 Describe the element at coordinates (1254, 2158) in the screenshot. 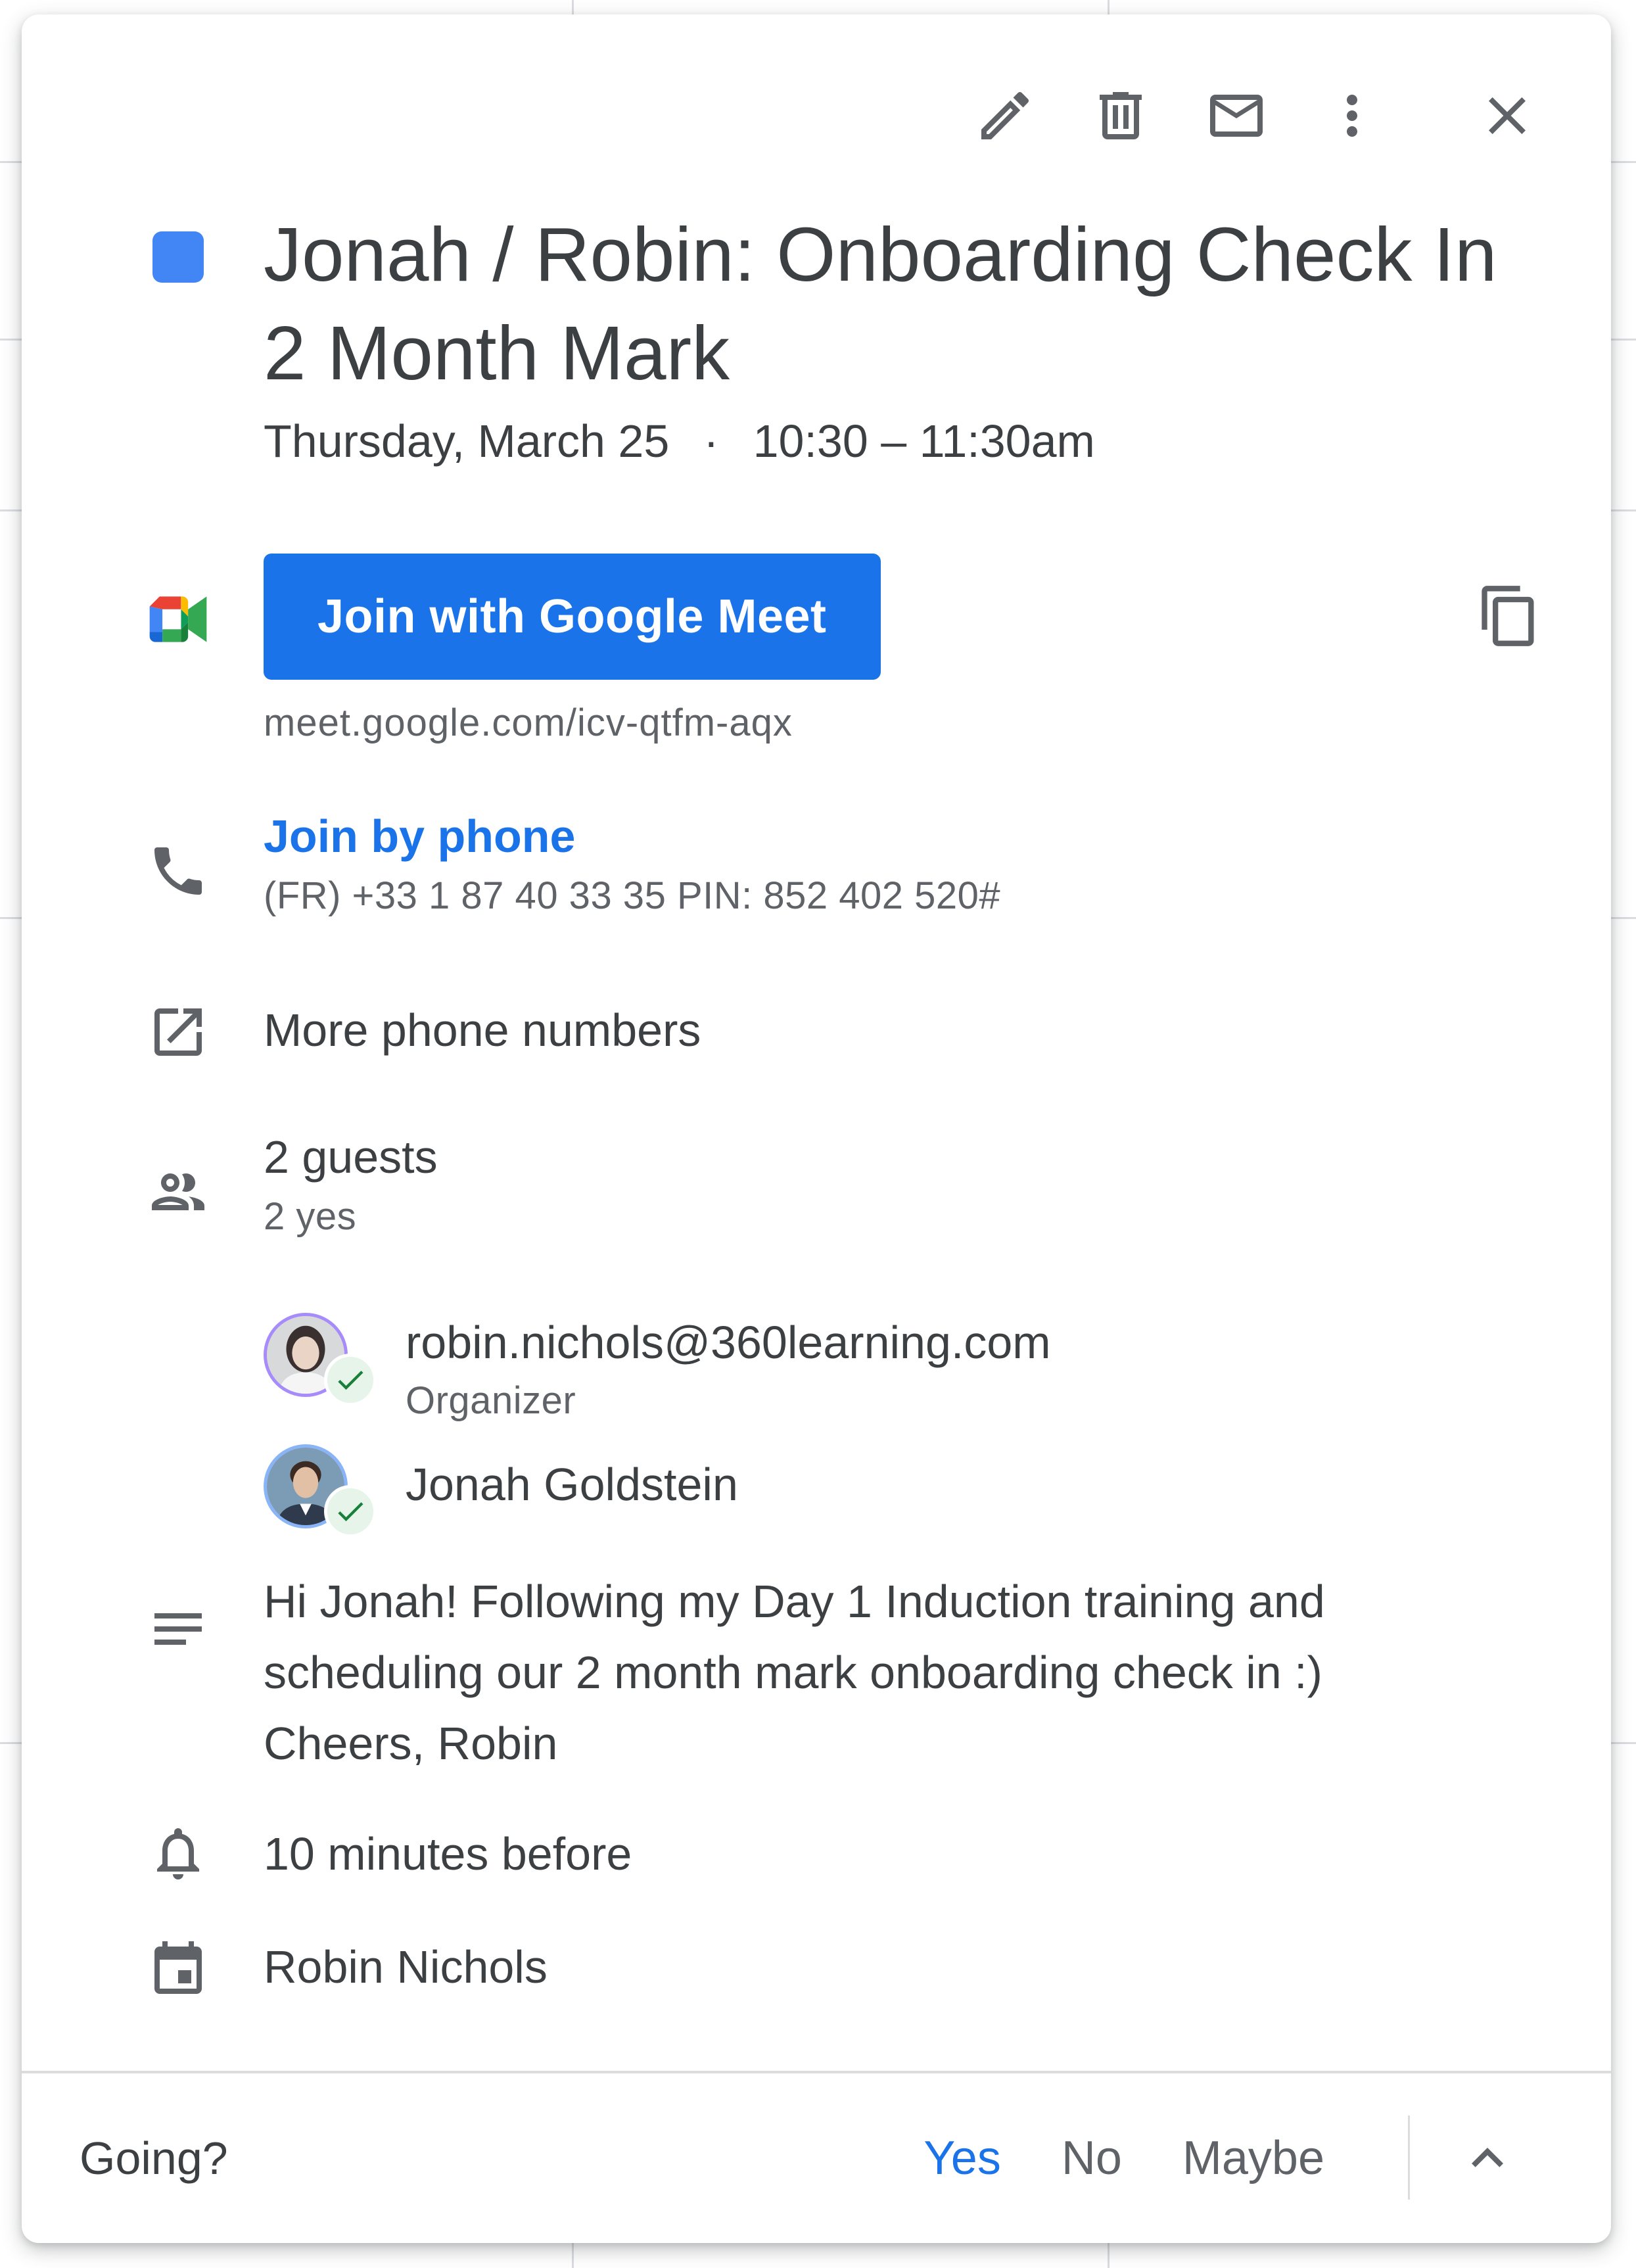

I see `rsvp-maybe-button: Maybe` at that location.